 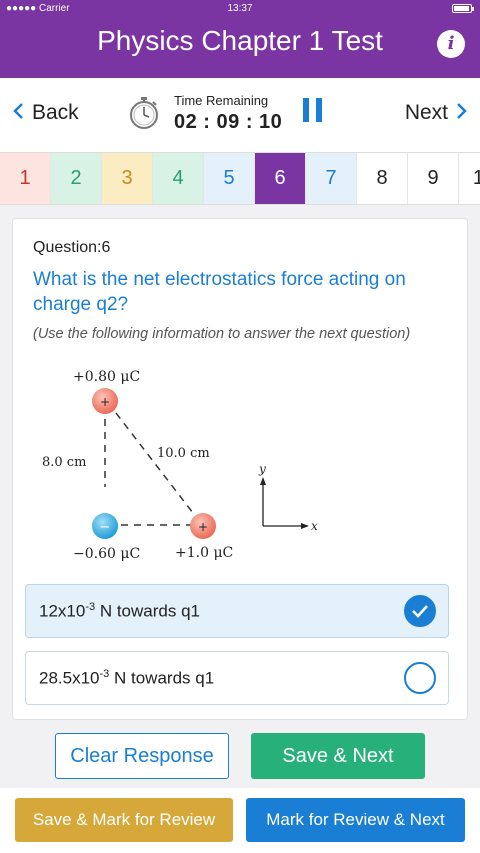 What do you see at coordinates (55, 112) in the screenshot?
I see `back-label: Back` at bounding box center [55, 112].